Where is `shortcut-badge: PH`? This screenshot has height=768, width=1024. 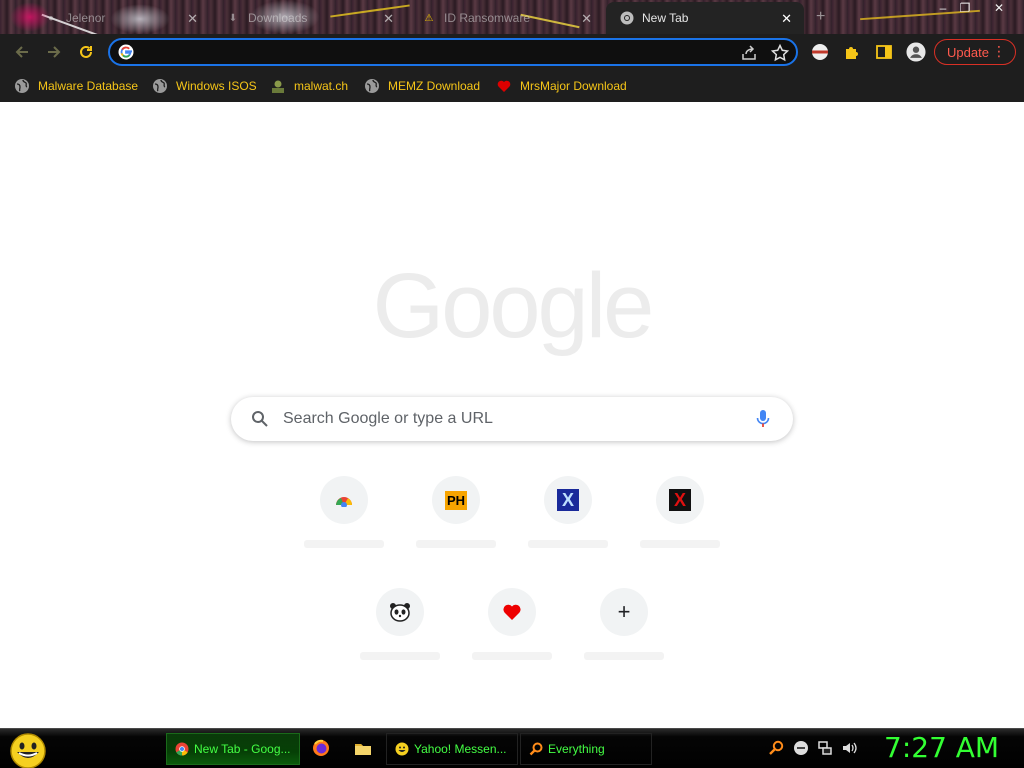 shortcut-badge: PH is located at coordinates (456, 500).